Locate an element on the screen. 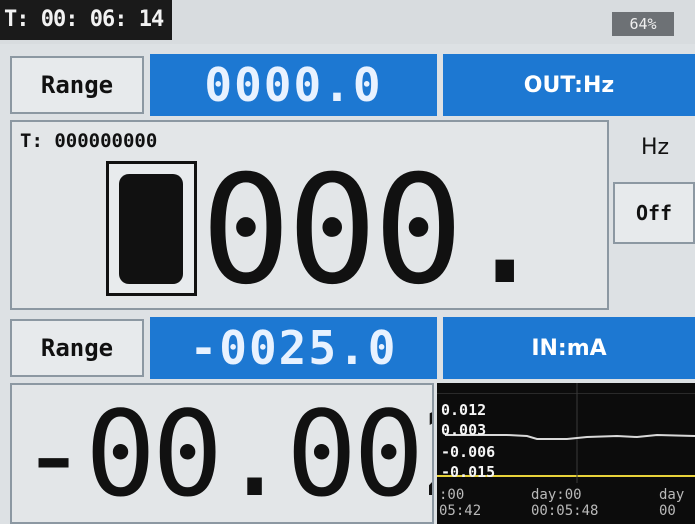  battery-indicator: 64% is located at coordinates (643, 24).